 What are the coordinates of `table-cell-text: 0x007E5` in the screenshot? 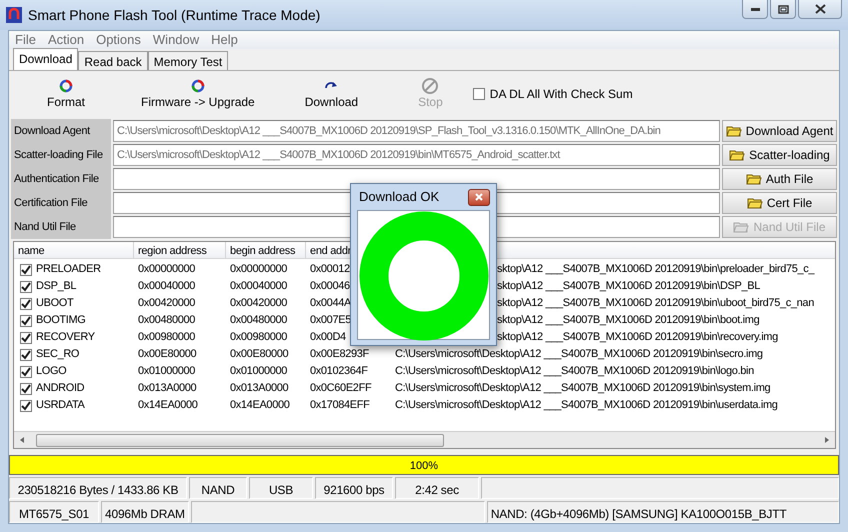 It's located at (330, 320).